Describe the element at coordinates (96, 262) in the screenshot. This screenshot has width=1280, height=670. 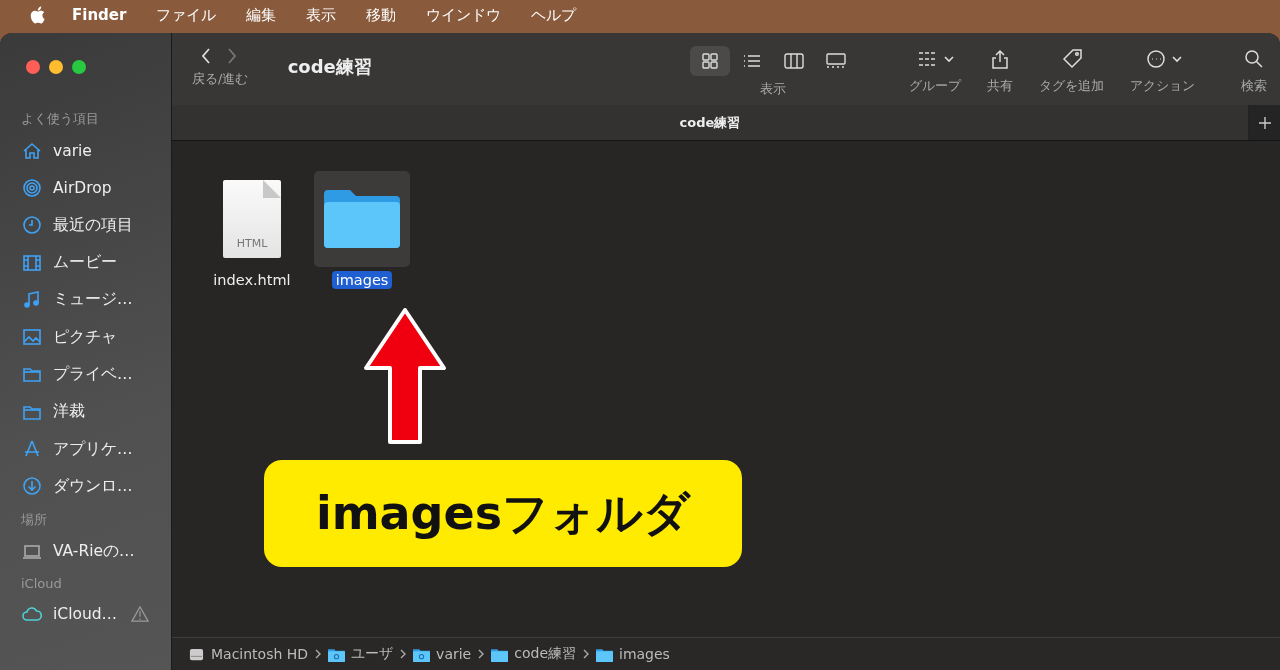
I see `sidebar-item: ムービー` at that location.